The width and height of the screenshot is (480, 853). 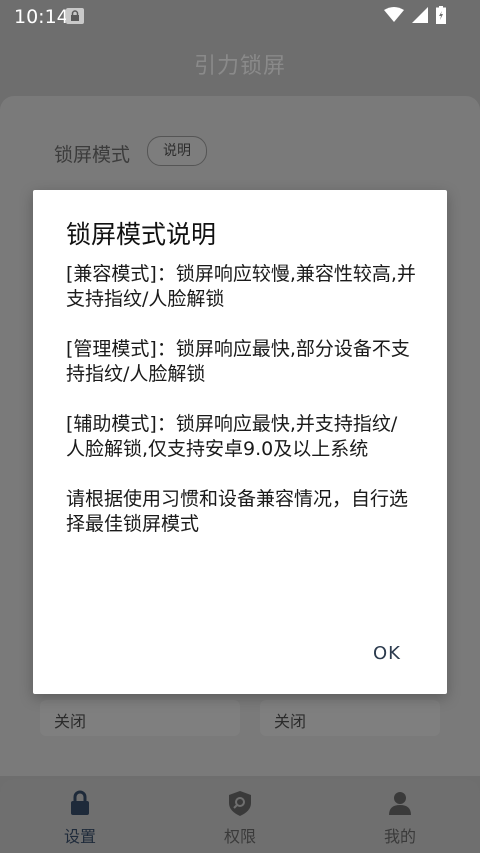 I want to click on toggle-right-label: 关闭, so click(x=290, y=721).